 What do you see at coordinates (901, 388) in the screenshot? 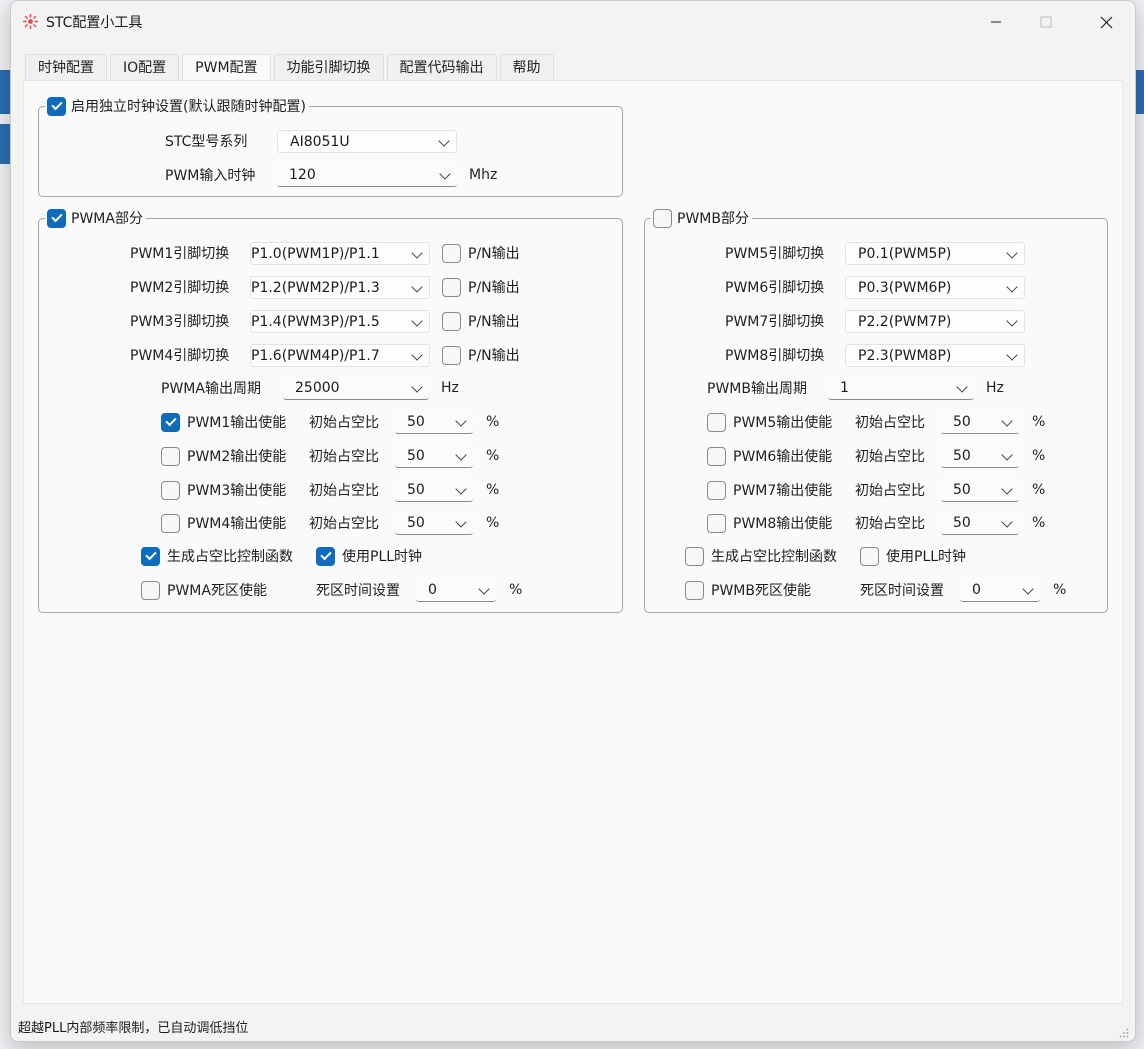
I see `pwmb-period-select: 1` at bounding box center [901, 388].